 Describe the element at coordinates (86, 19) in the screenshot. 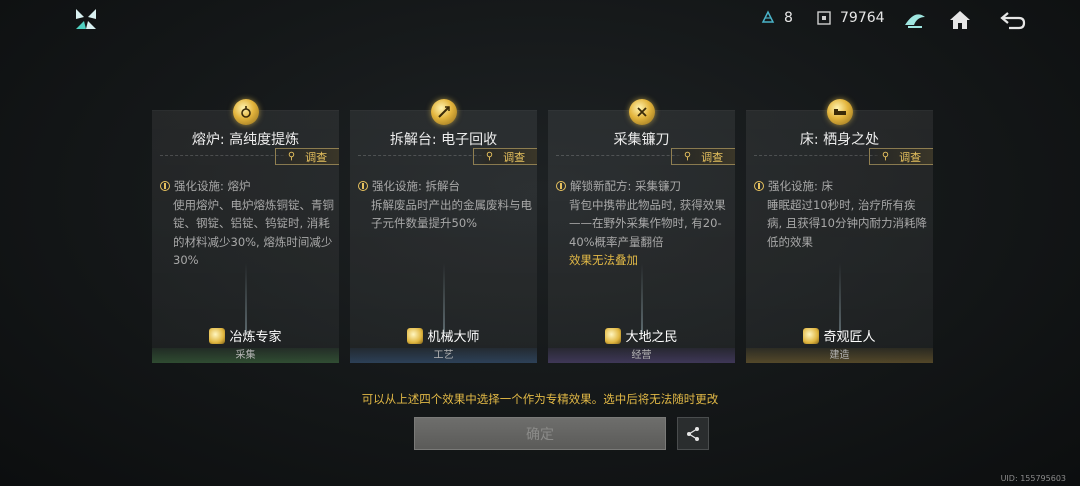

I see `game-logo-icon` at that location.